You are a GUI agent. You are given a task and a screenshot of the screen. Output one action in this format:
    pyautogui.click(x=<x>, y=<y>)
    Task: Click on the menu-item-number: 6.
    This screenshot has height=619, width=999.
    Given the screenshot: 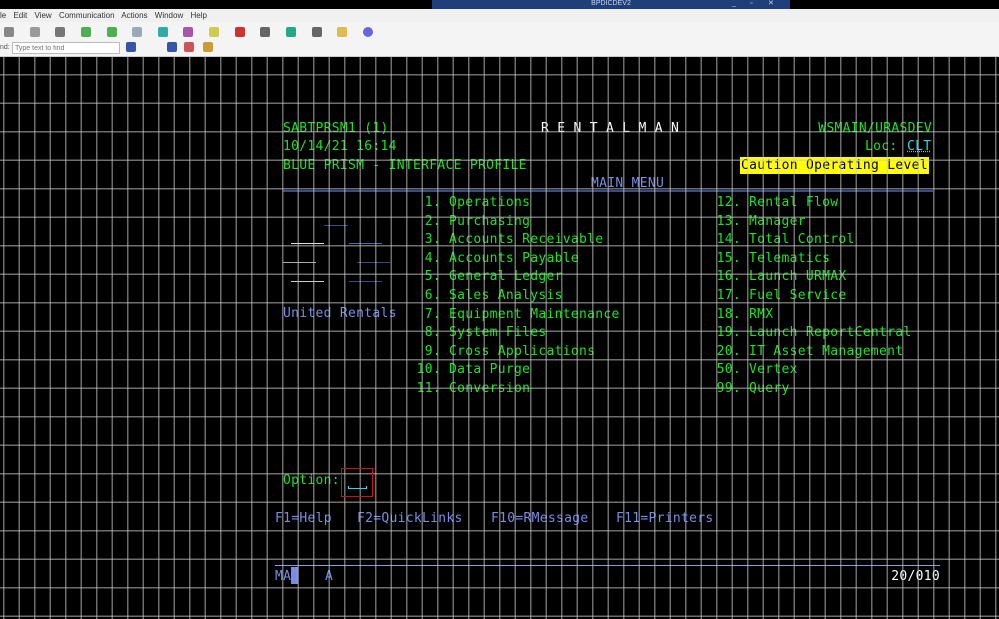 What is the action you would take?
    pyautogui.click(x=432, y=295)
    